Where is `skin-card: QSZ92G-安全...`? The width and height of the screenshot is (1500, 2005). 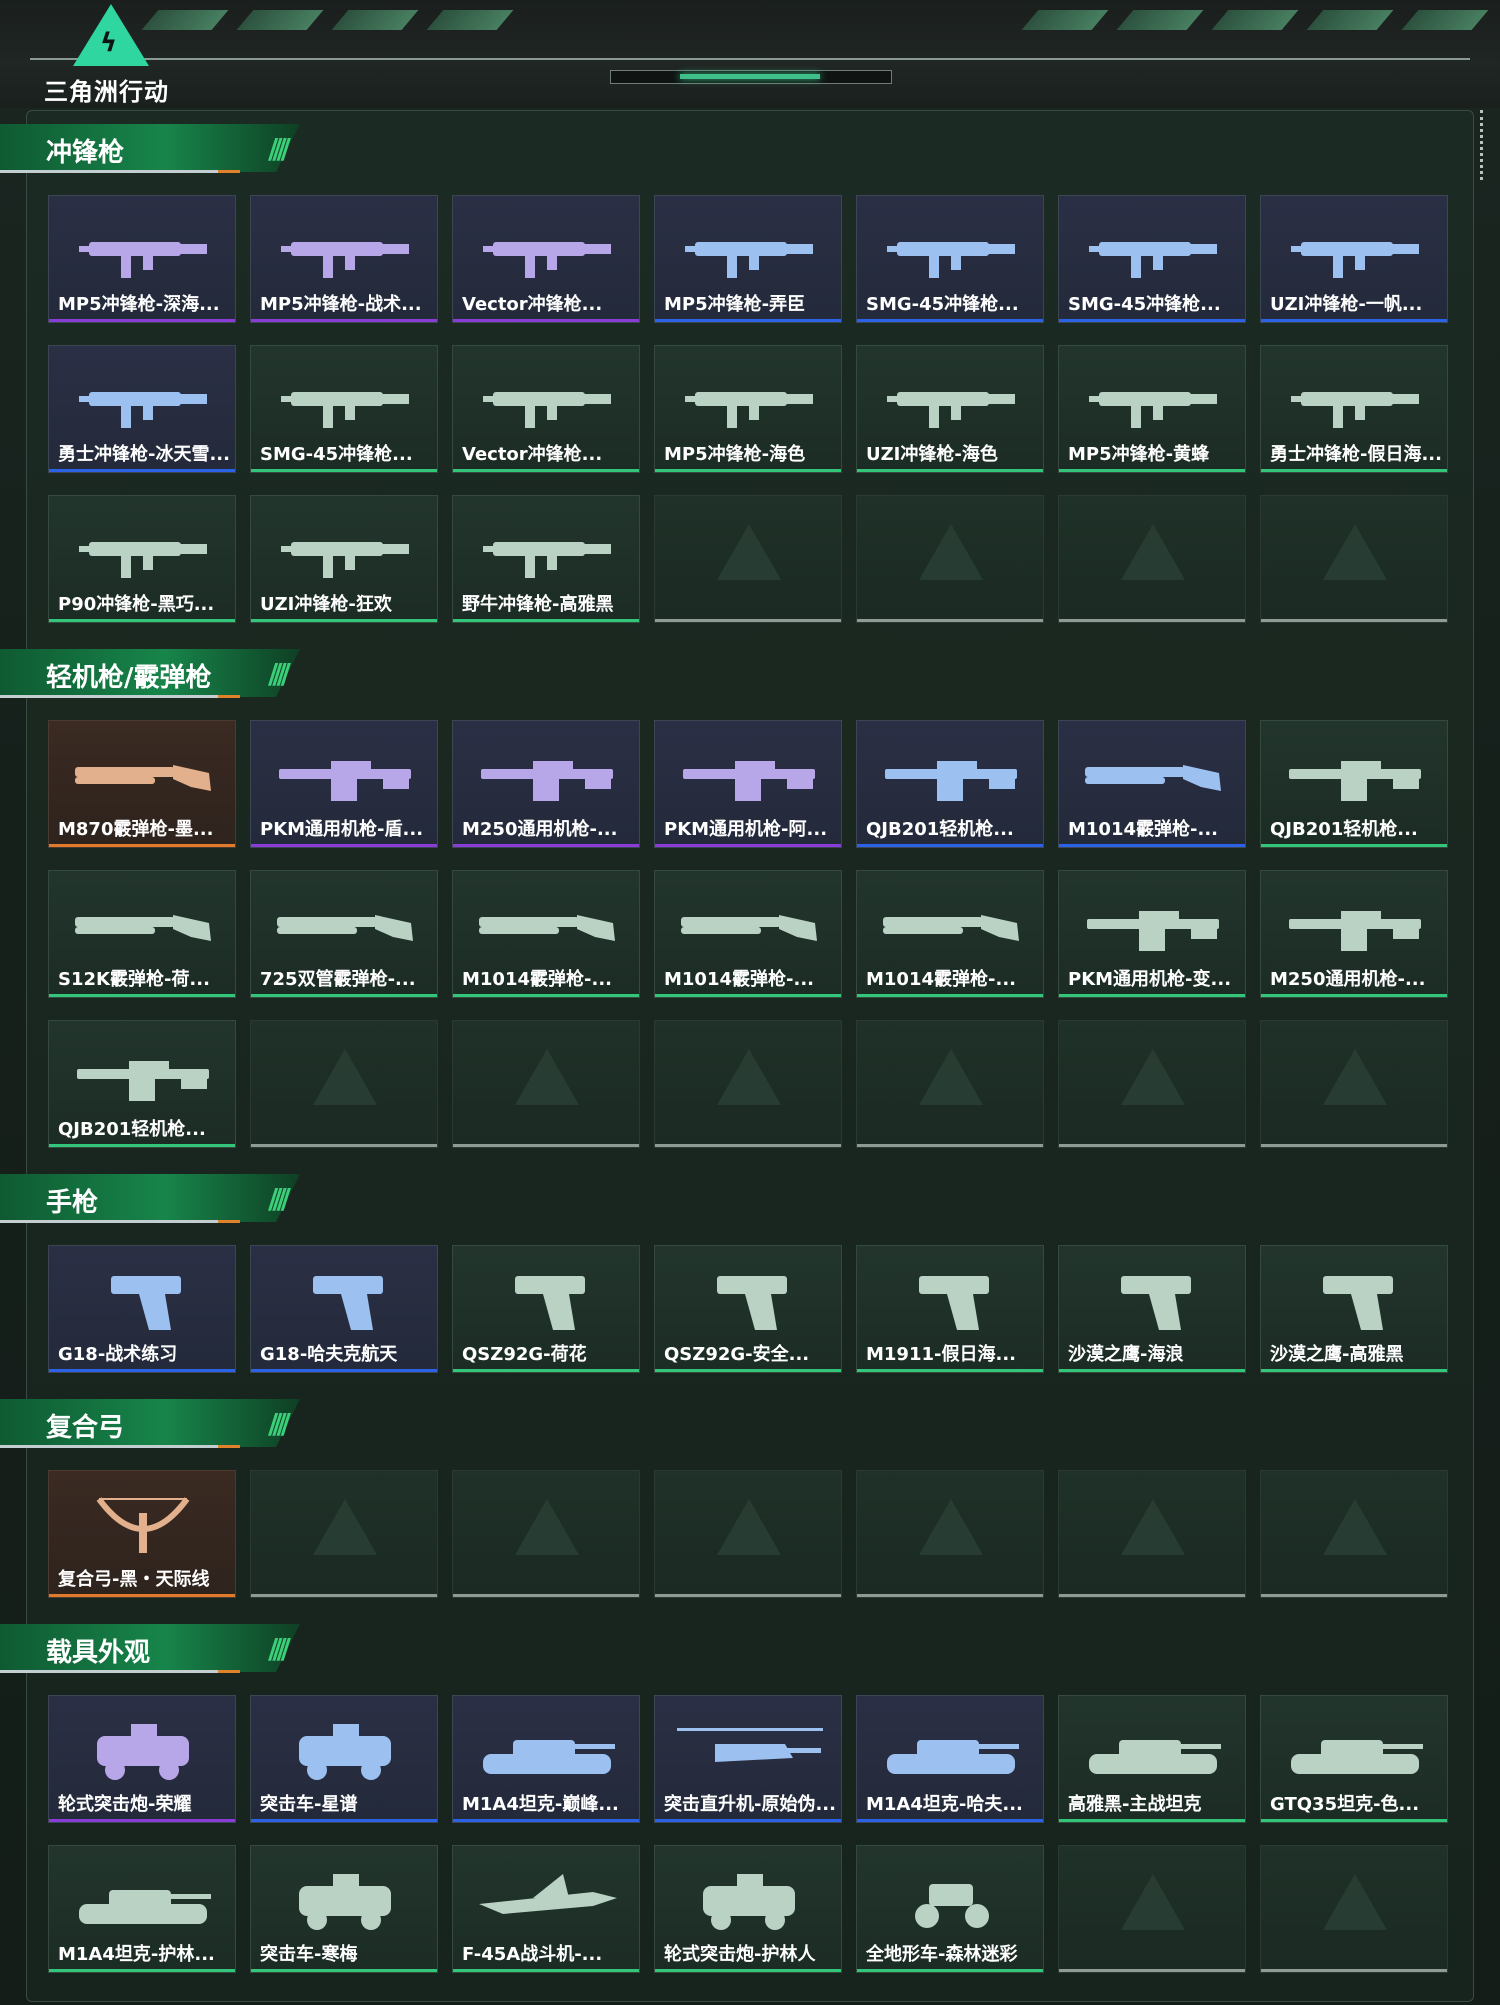
skin-card: QSZ92G-安全... is located at coordinates (748, 1309).